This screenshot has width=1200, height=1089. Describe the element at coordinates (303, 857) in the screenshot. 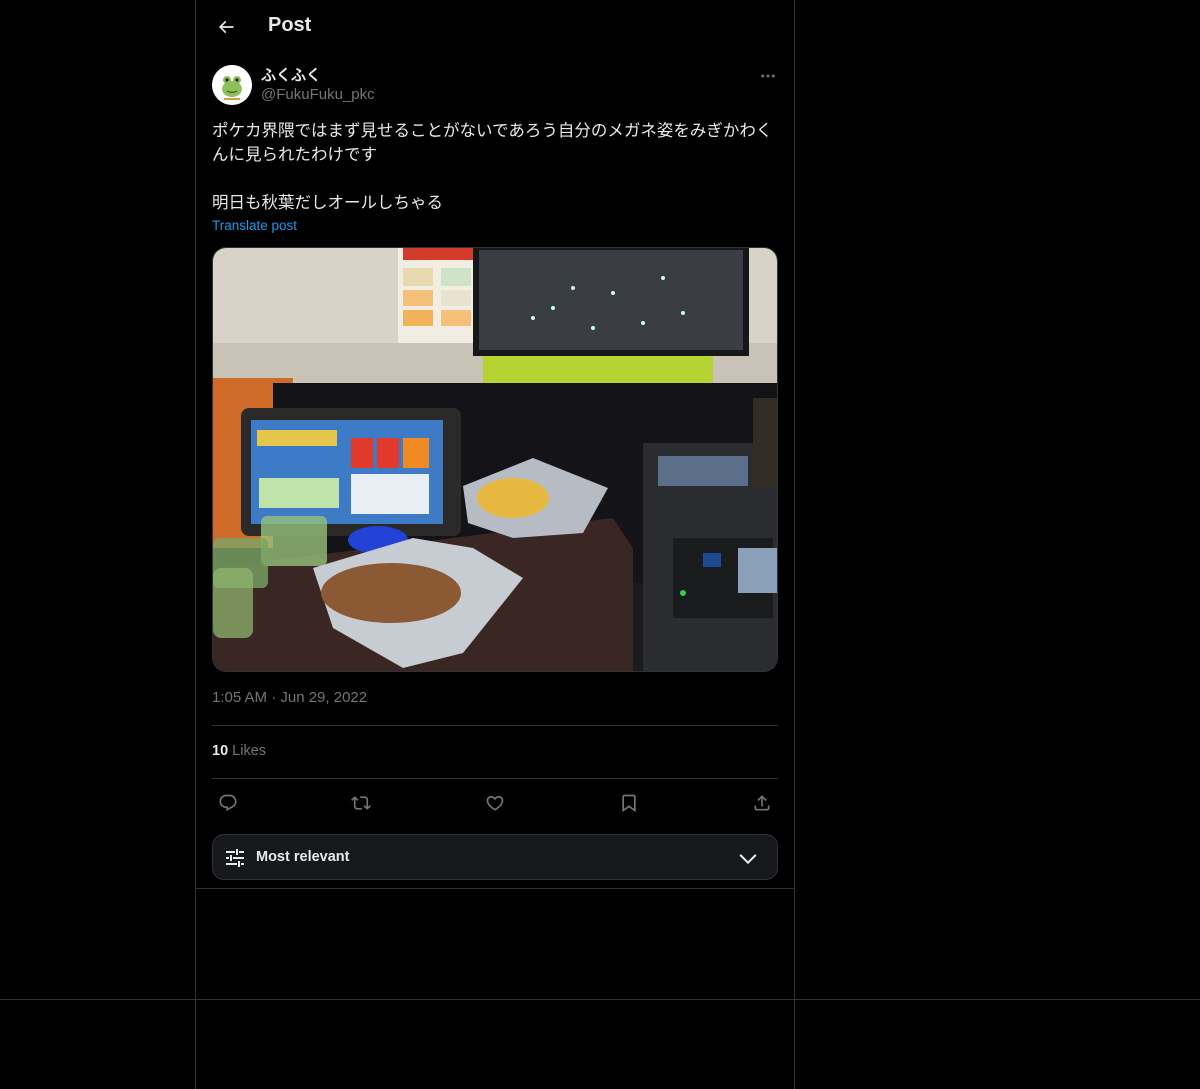

I see `sort-label: Most relevant` at that location.